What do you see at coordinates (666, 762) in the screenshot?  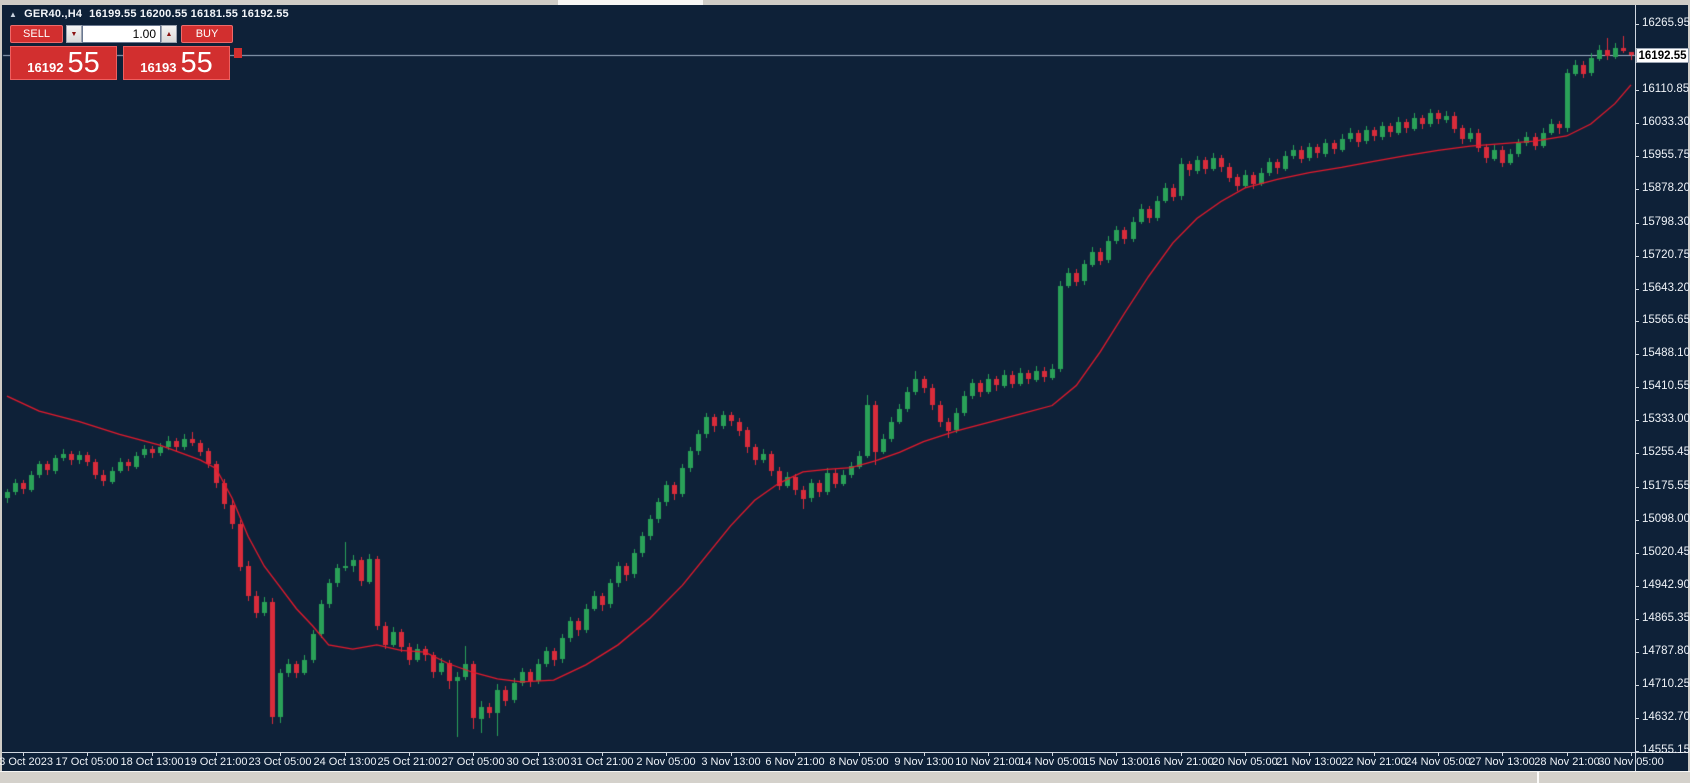 I see `time-axis-label: 2 Nov 05:00` at bounding box center [666, 762].